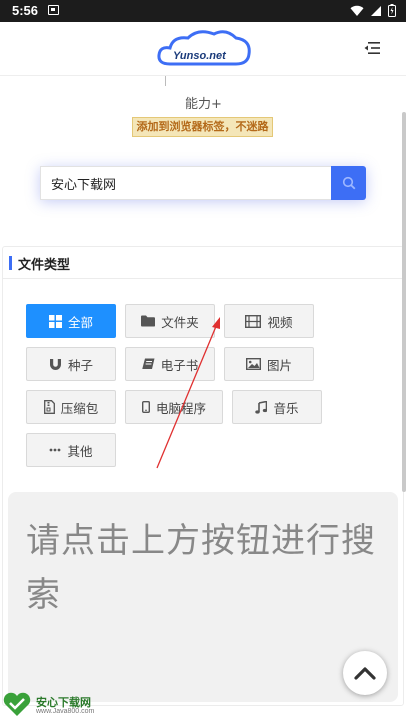  Describe the element at coordinates (49, 407) in the screenshot. I see `archive-icon` at that location.